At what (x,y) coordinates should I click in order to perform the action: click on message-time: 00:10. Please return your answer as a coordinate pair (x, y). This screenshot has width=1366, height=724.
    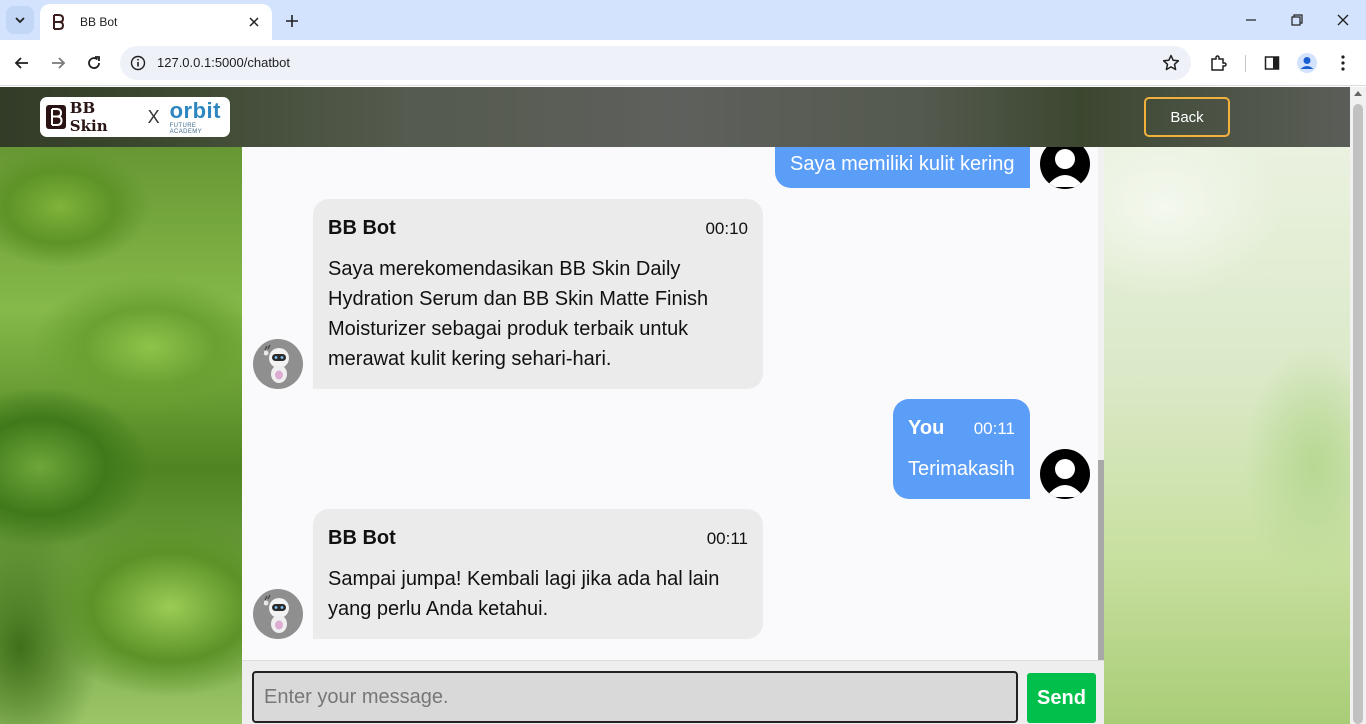
    Looking at the image, I should click on (726, 228).